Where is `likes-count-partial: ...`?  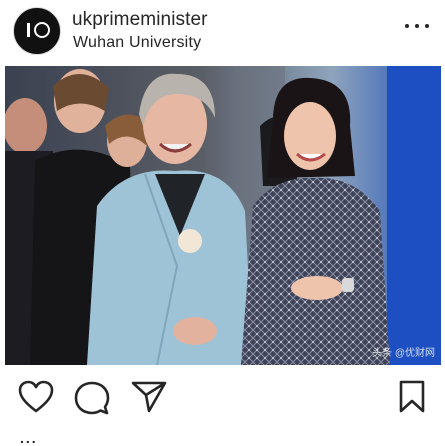
likes-count-partial: ... is located at coordinates (29, 438).